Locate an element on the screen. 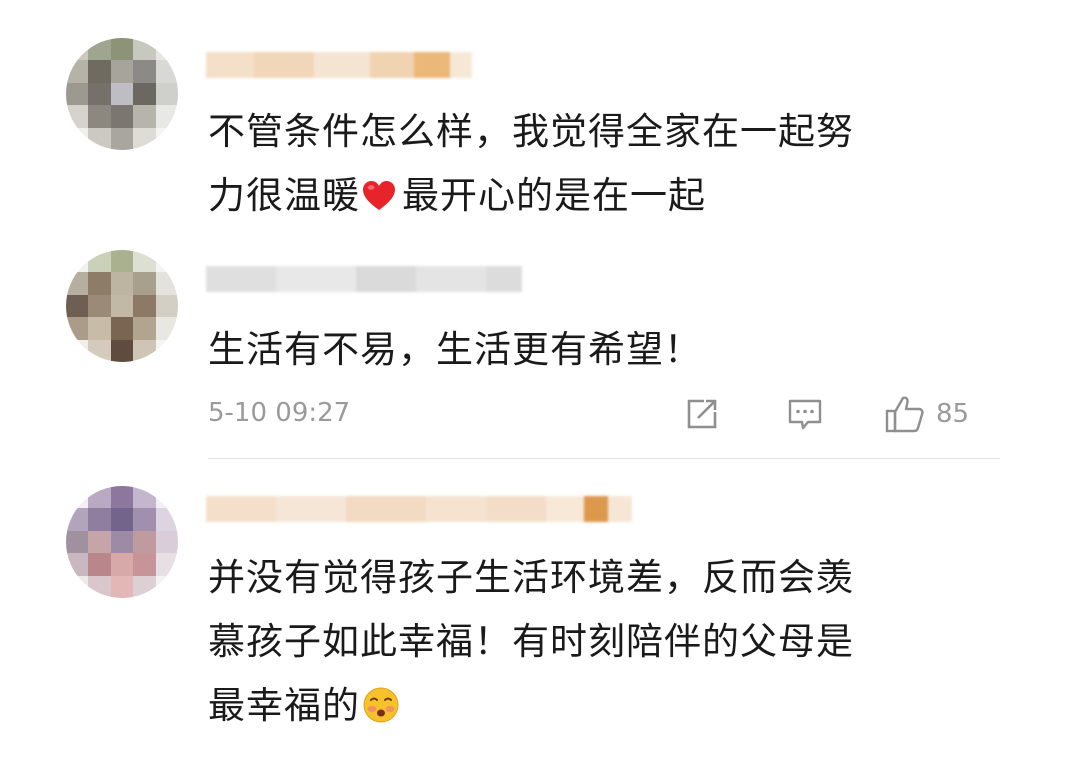  comment-line-part: 最开心的是在一起 is located at coordinates (554, 195).